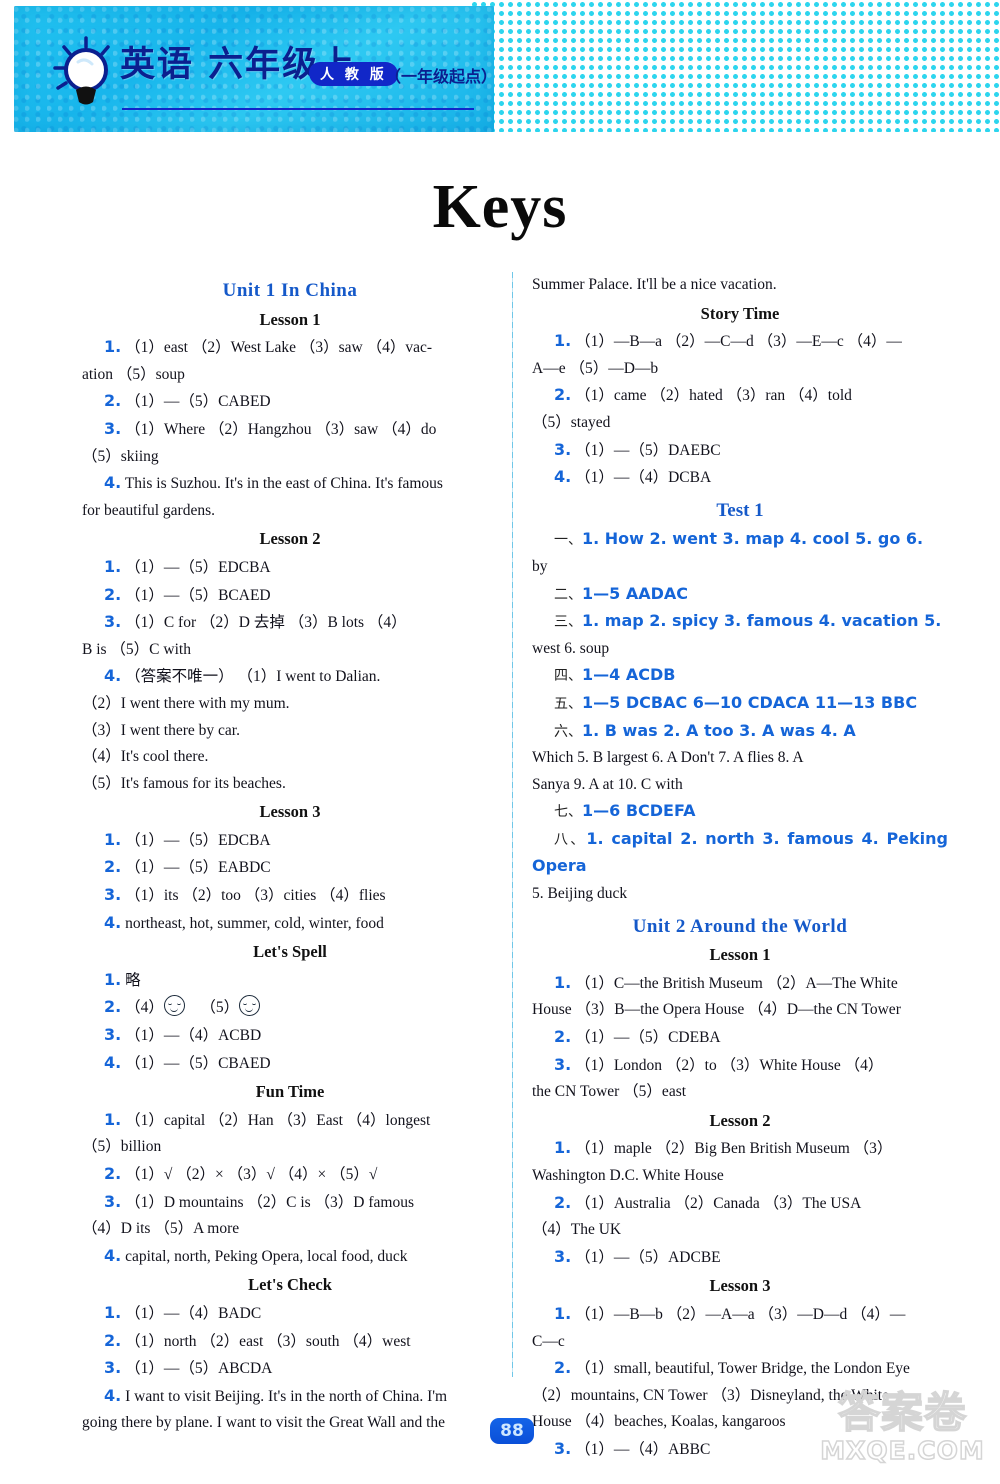 This screenshot has width=1000, height=1484. I want to click on lesson-heading: Let's Check, so click(290, 1285).